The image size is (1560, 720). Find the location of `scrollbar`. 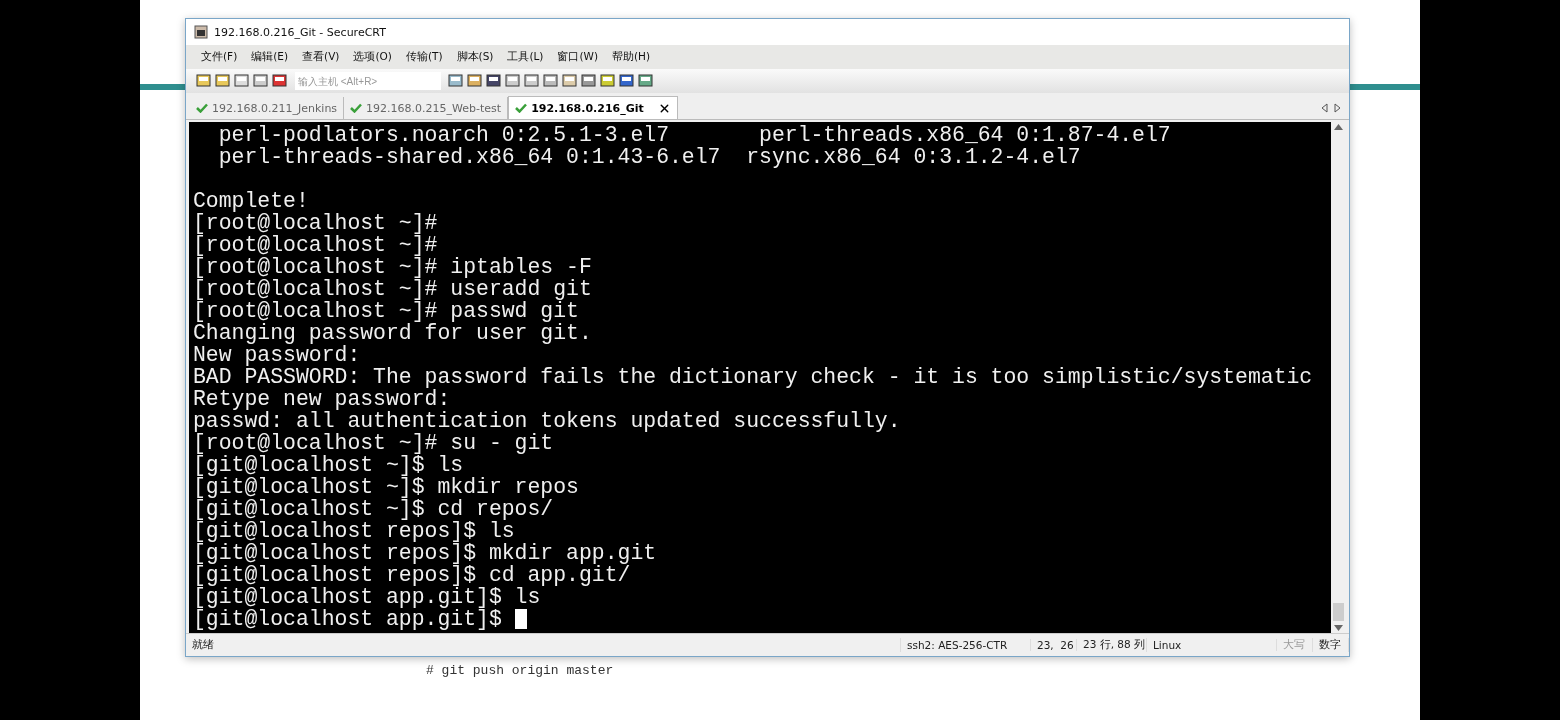

scrollbar is located at coordinates (1338, 377).